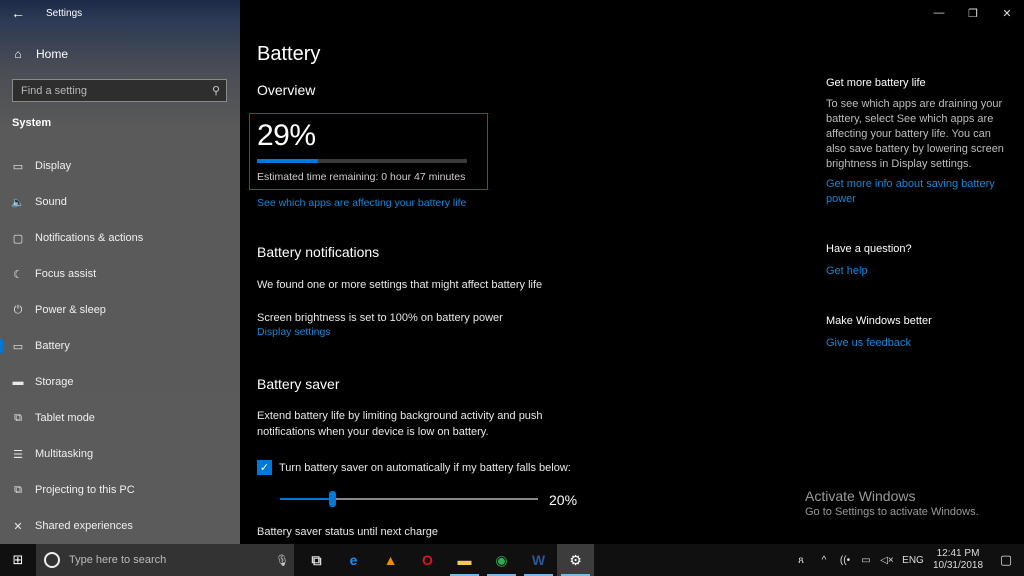 The width and height of the screenshot is (1024, 576). I want to click on title-bar: ← Settings, so click(120, 13).